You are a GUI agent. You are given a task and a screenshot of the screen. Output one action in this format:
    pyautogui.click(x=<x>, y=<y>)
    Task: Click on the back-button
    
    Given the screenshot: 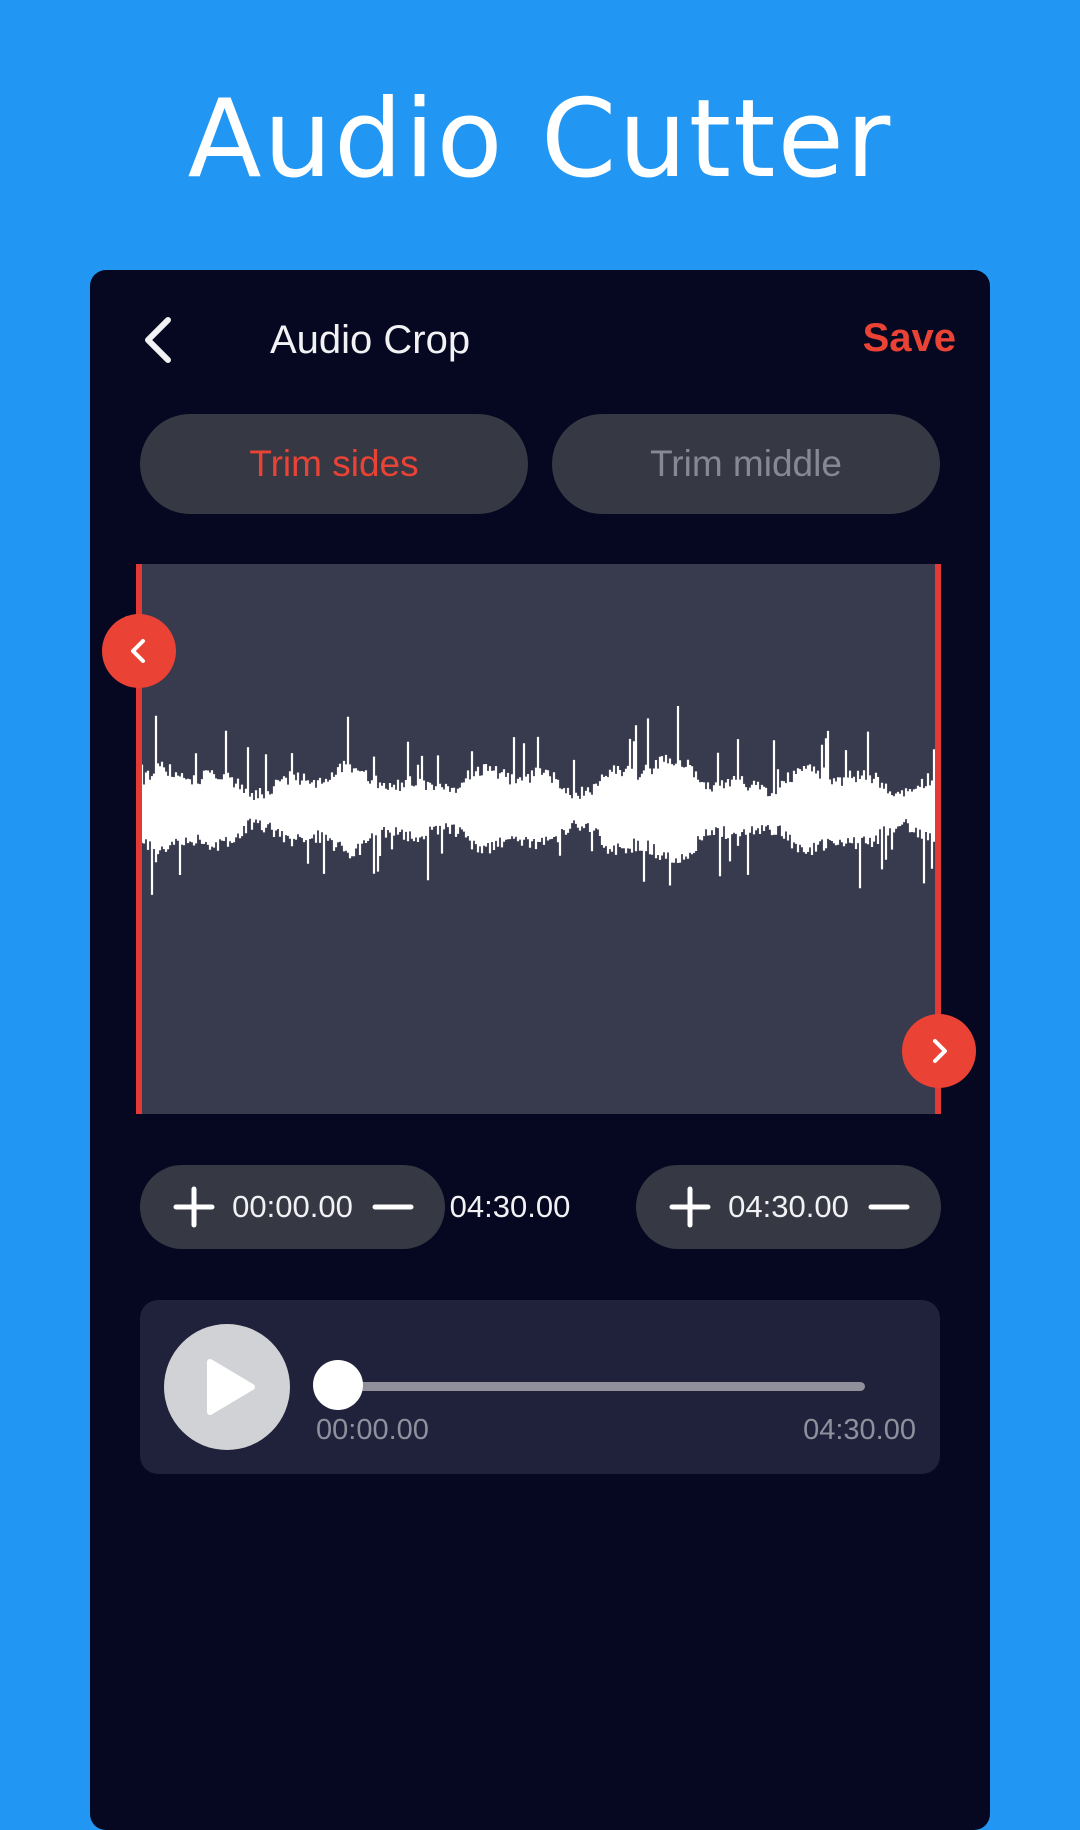 What is the action you would take?
    pyautogui.click(x=162, y=340)
    